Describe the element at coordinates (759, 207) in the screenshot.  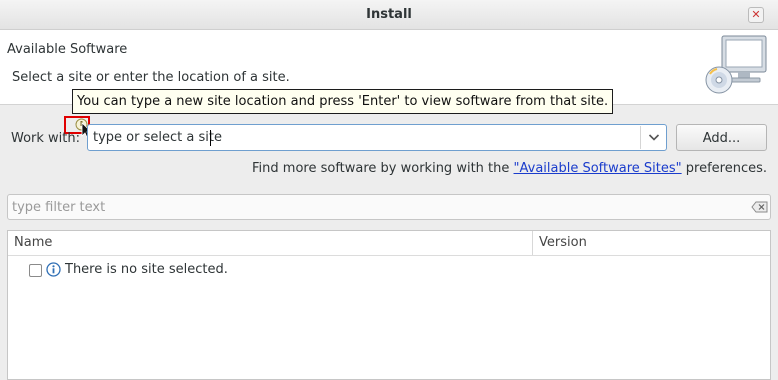
I see `clear-text-icon` at that location.